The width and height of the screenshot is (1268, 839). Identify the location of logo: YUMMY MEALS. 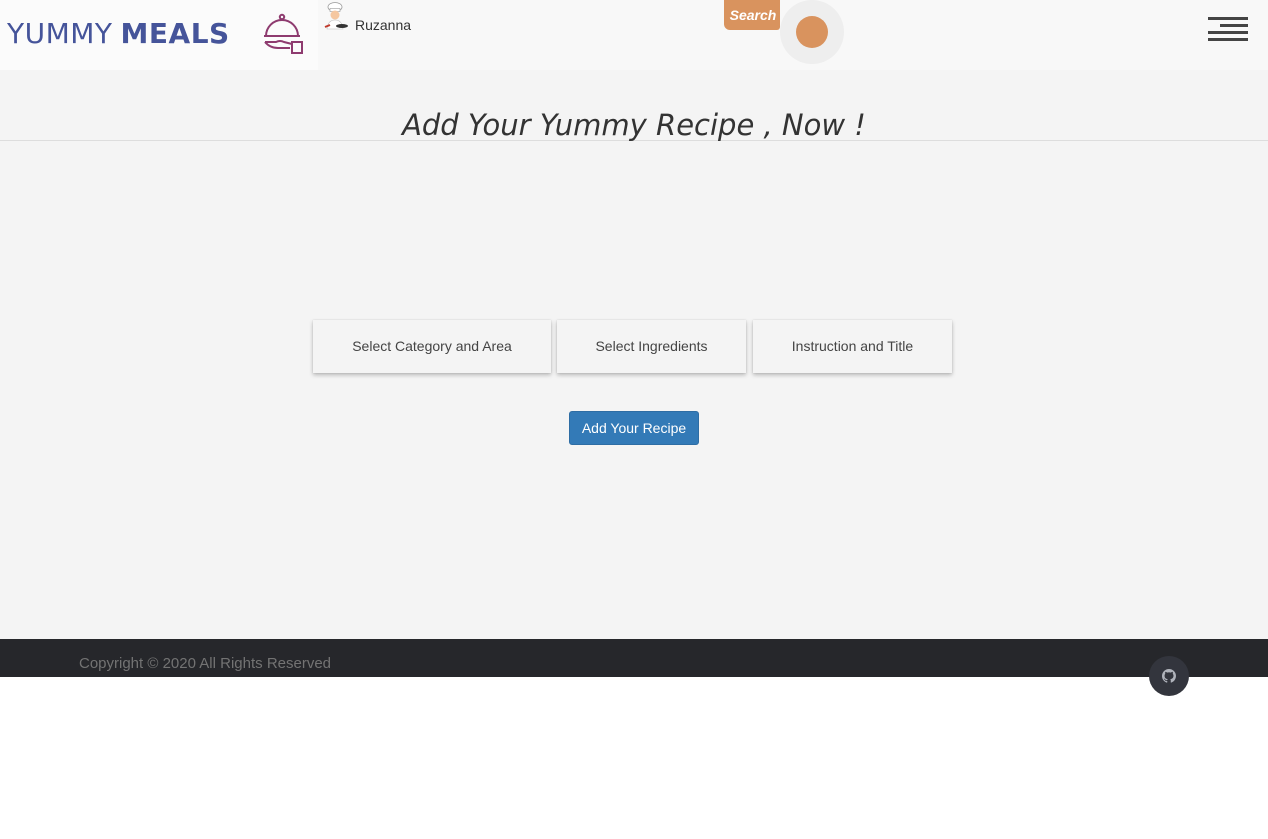
(159, 35).